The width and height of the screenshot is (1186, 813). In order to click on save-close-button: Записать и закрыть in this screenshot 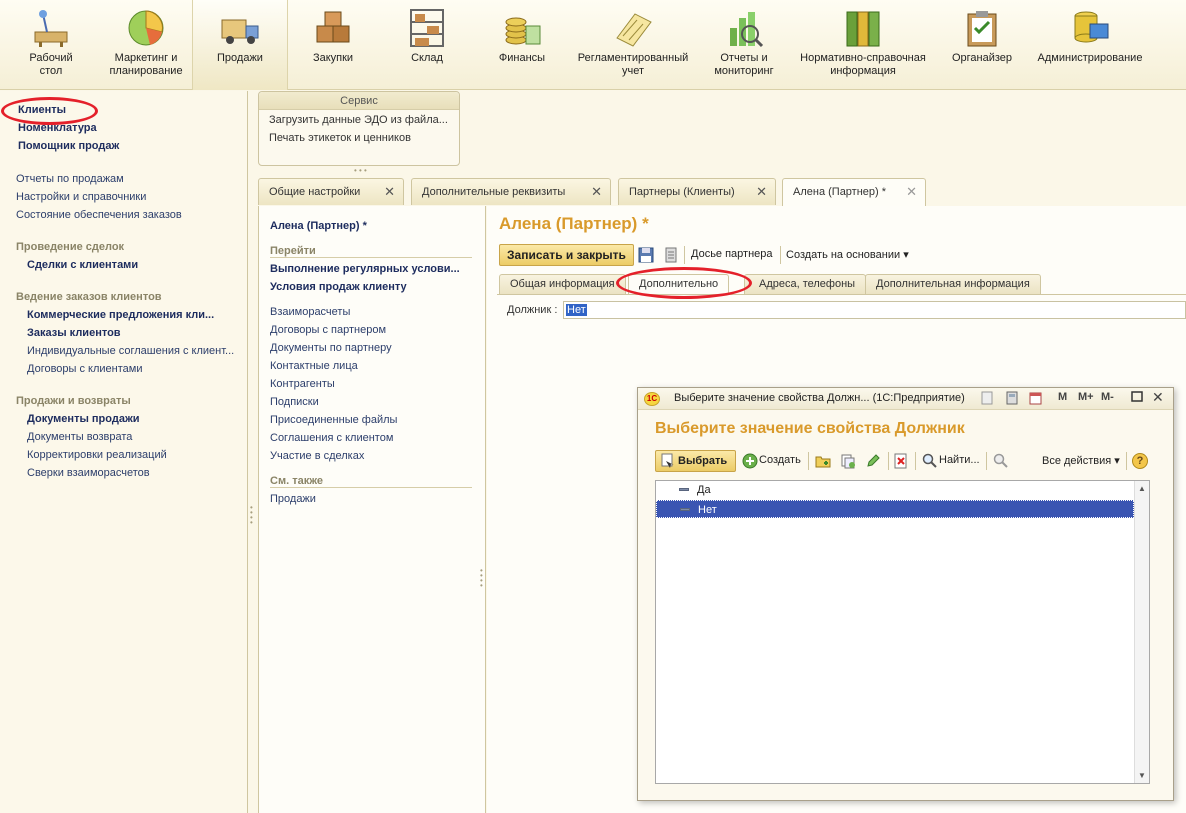, I will do `click(566, 255)`.